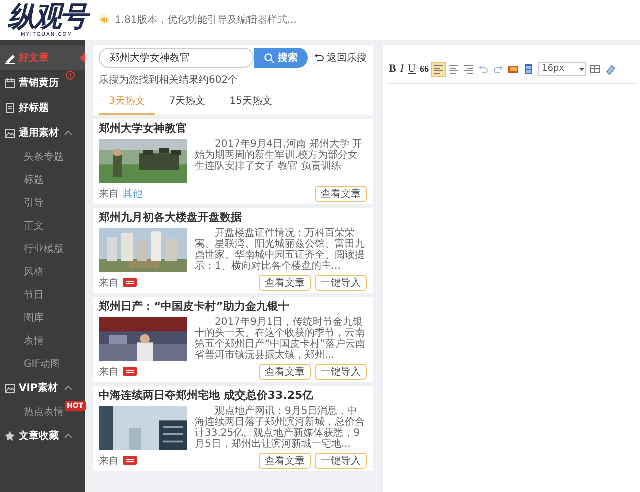 The image size is (640, 492). I want to click on sidebar-label: 好标题, so click(34, 108).